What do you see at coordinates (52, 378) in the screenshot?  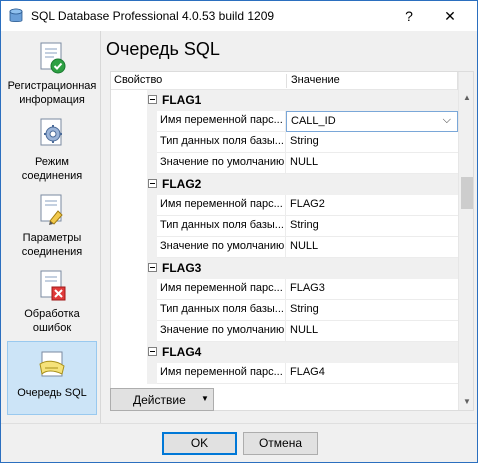 I see `sidebar-item-sql-queue: Очередь SQL` at bounding box center [52, 378].